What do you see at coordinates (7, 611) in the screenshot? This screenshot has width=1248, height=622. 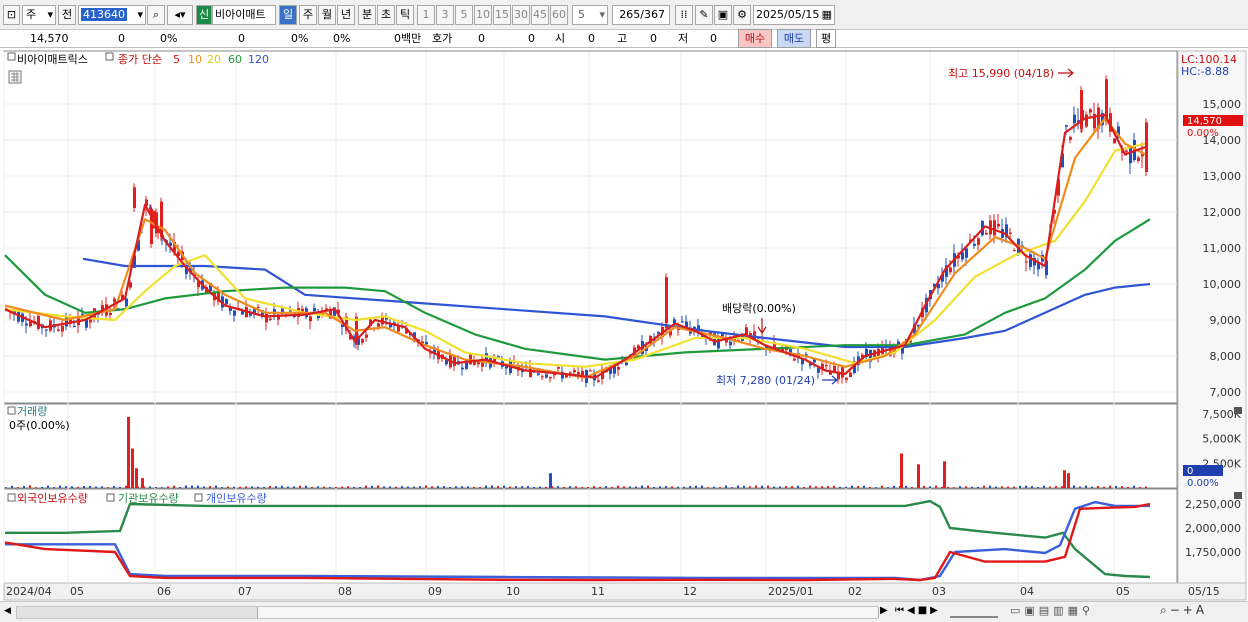 I see `scroll-left-icon: ◀` at bounding box center [7, 611].